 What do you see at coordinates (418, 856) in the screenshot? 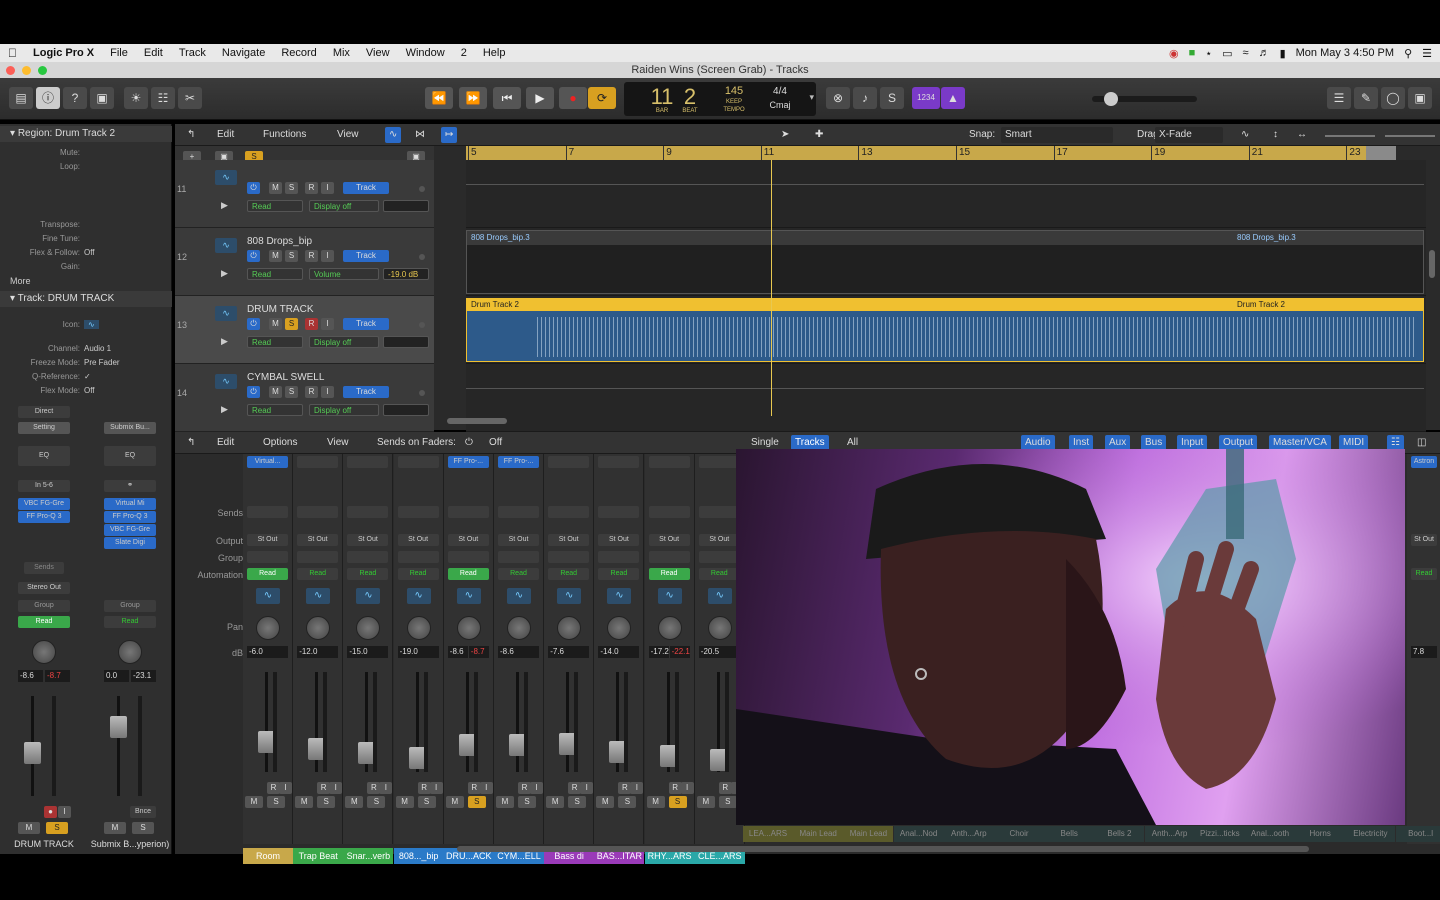
I see `channel-name: 808..._bip` at bounding box center [418, 856].